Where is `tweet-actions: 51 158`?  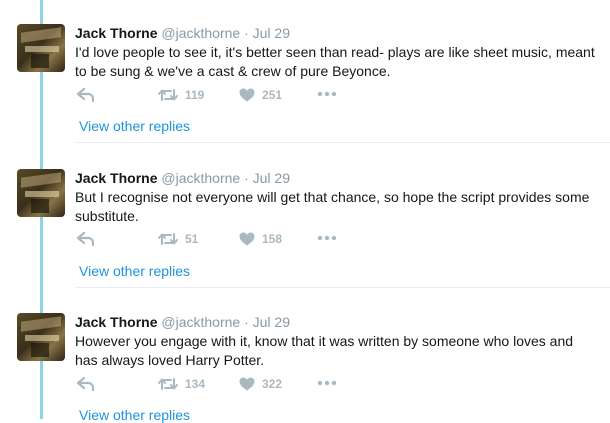
tweet-actions: 51 158 is located at coordinates (225, 242).